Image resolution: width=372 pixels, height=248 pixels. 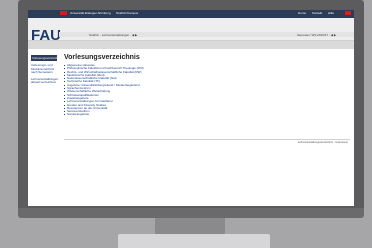 I want to click on list-item: Sonderangebote, so click(x=207, y=114).